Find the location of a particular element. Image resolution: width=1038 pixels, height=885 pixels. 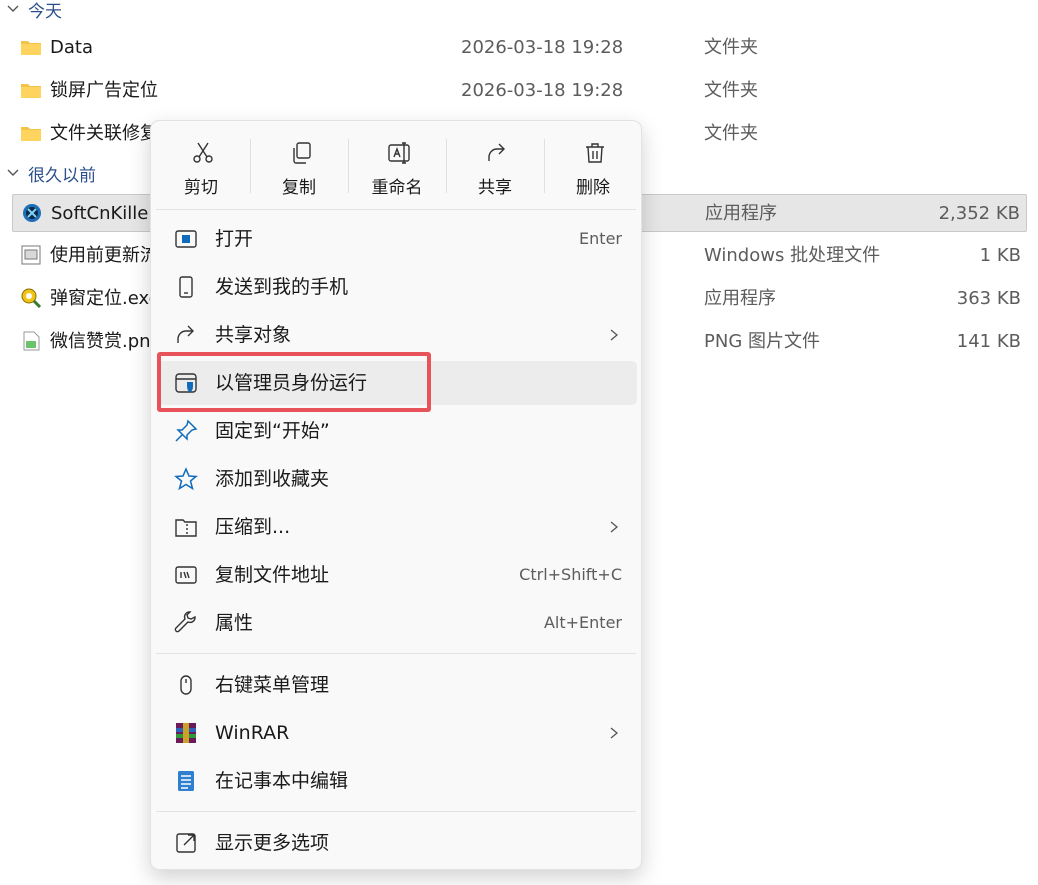

app-icon is located at coordinates (32, 213).